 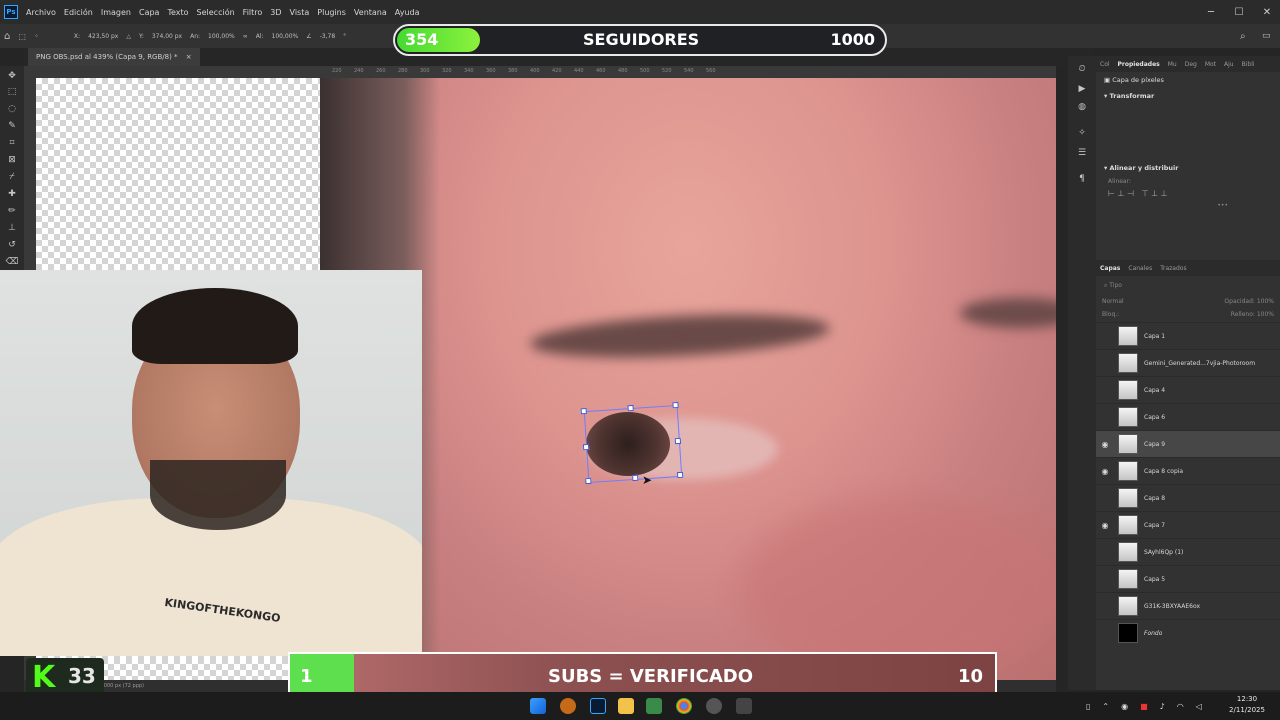 What do you see at coordinates (1188, 524) in the screenshot?
I see `layer-row: ◉ Capa 7` at bounding box center [1188, 524].